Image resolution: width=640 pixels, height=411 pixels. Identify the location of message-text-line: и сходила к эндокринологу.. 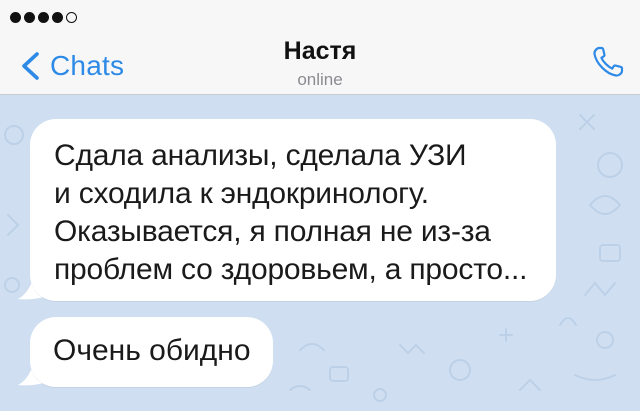
(241, 193).